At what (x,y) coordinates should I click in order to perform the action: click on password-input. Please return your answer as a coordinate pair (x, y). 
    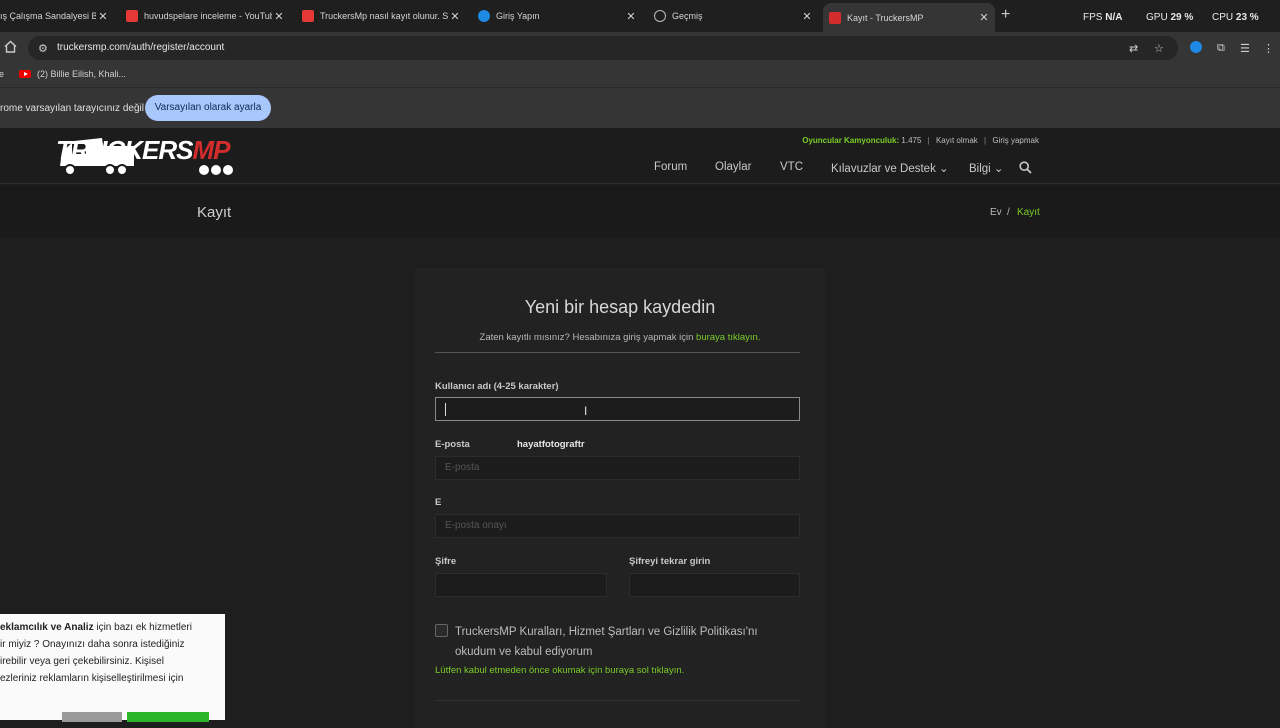
    Looking at the image, I should click on (521, 585).